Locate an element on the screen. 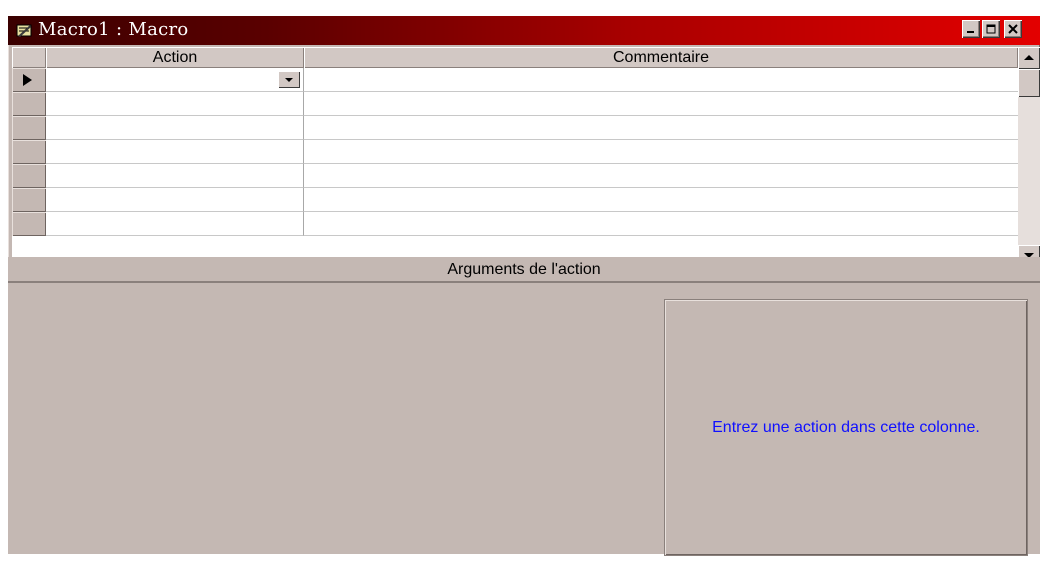 This screenshot has width=1042, height=562. row-selector-header is located at coordinates (29, 57).